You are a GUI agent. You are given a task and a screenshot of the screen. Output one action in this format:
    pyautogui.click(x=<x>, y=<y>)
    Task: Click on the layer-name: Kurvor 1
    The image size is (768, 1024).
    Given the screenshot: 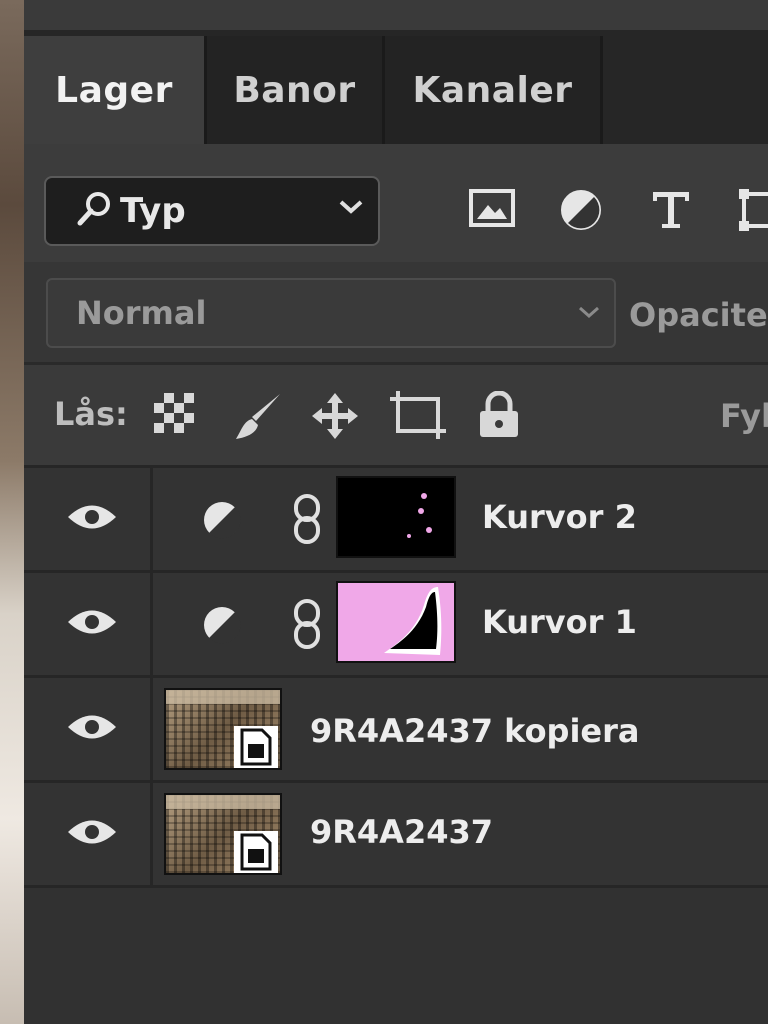 What is the action you would take?
    pyautogui.click(x=559, y=622)
    